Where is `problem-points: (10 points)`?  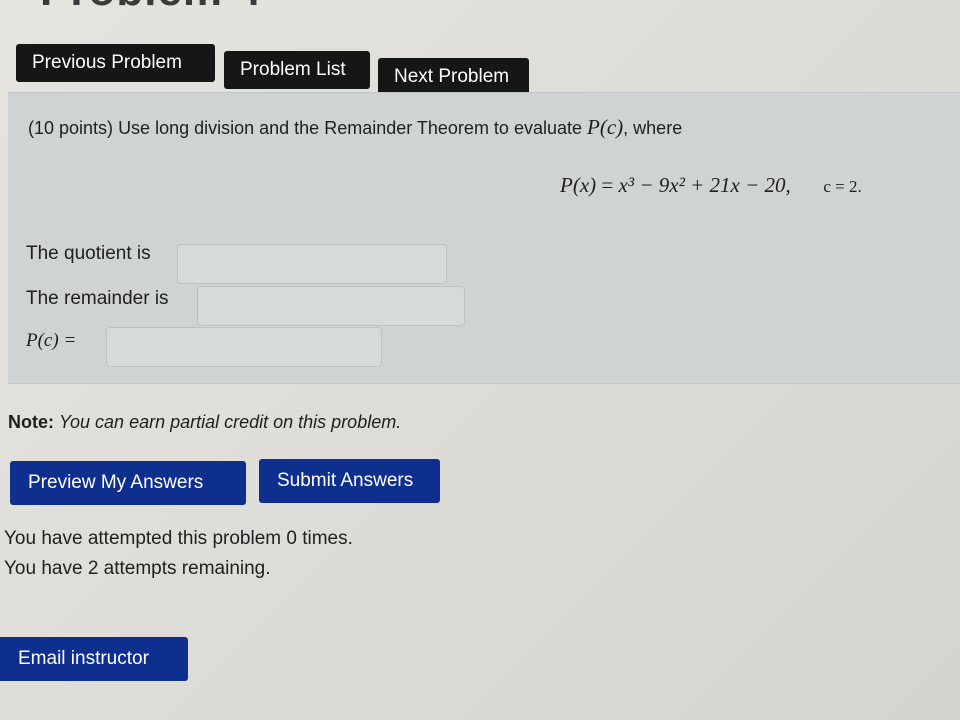 problem-points: (10 points) is located at coordinates (71, 128).